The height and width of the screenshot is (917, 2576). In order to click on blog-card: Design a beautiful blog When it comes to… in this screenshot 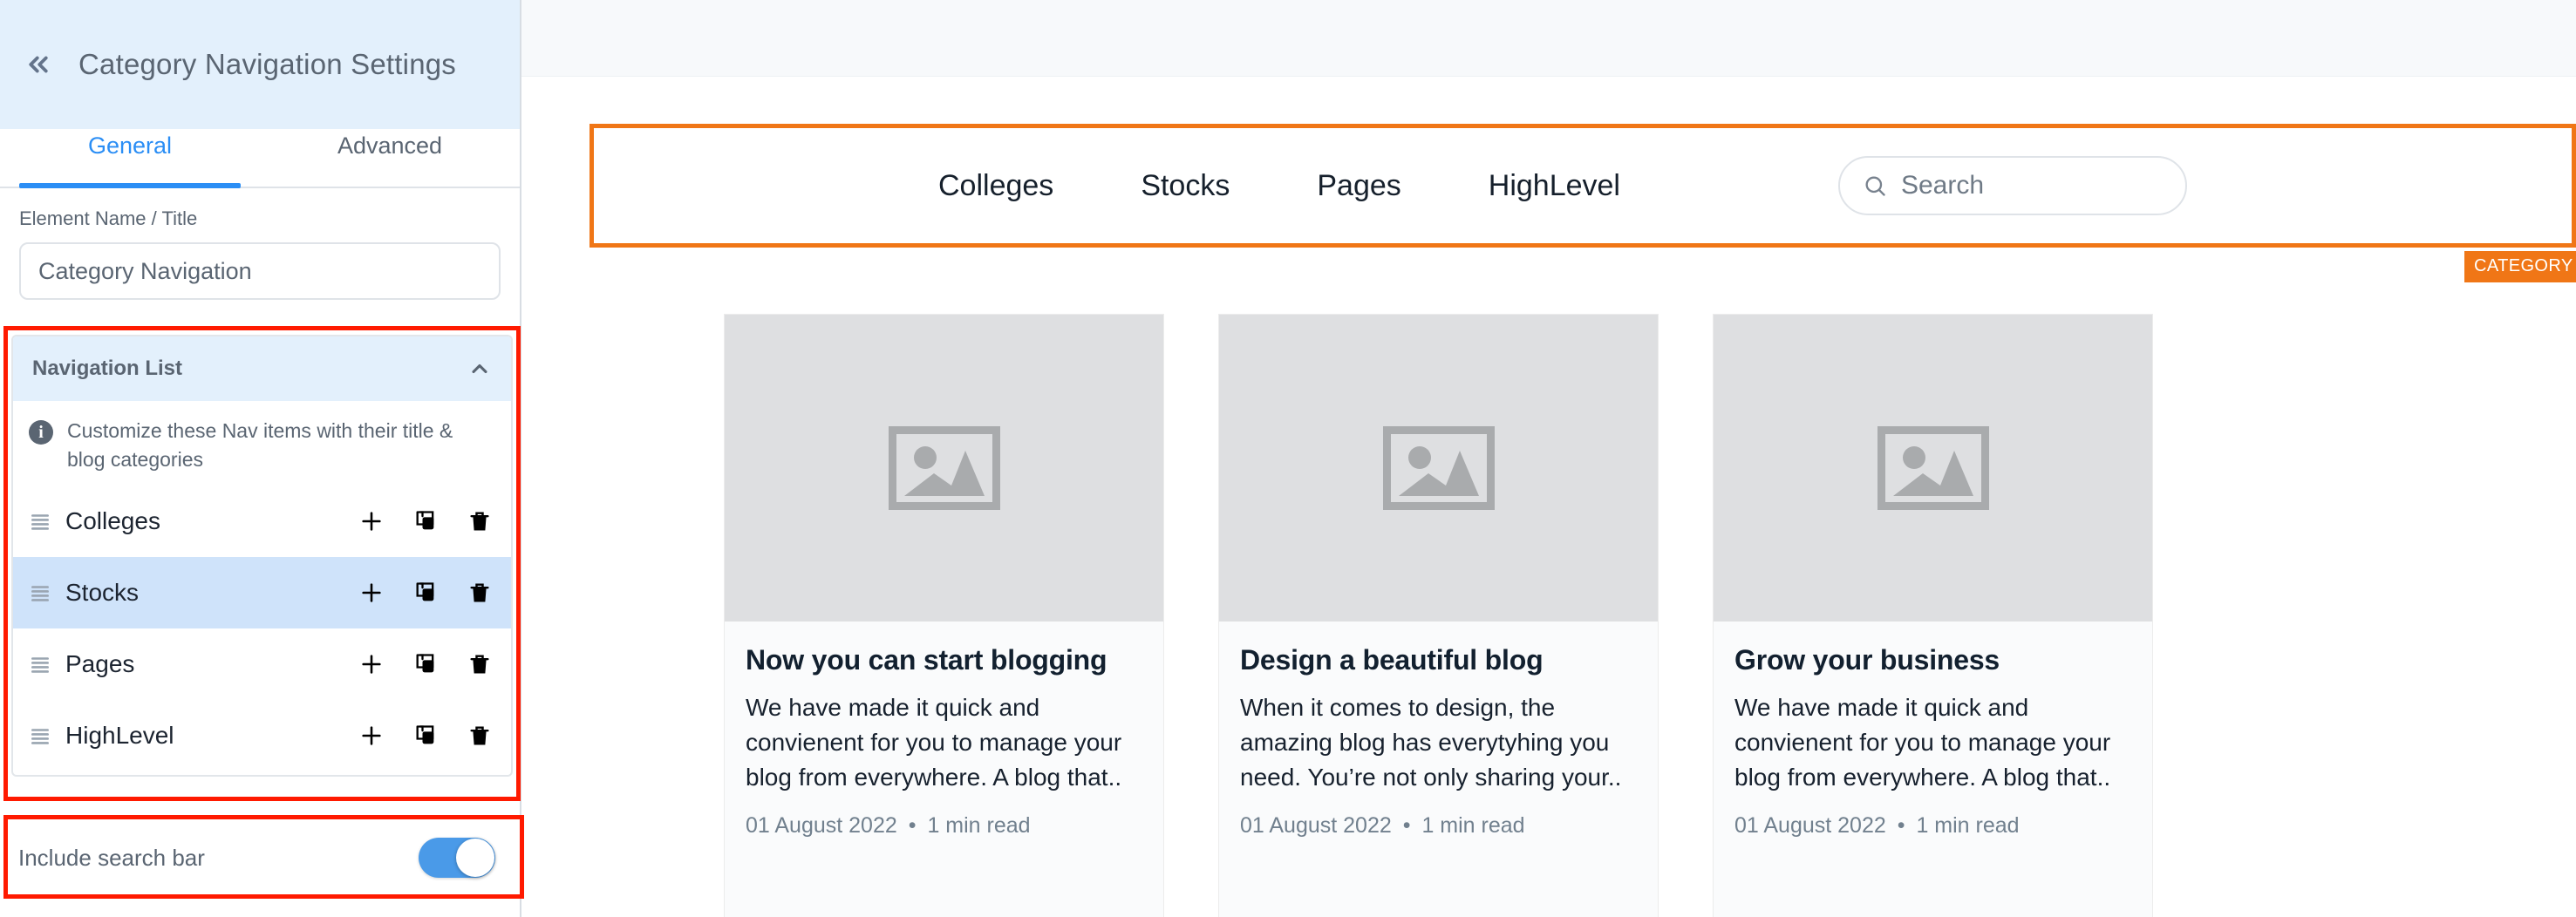, I will do `click(1439, 616)`.